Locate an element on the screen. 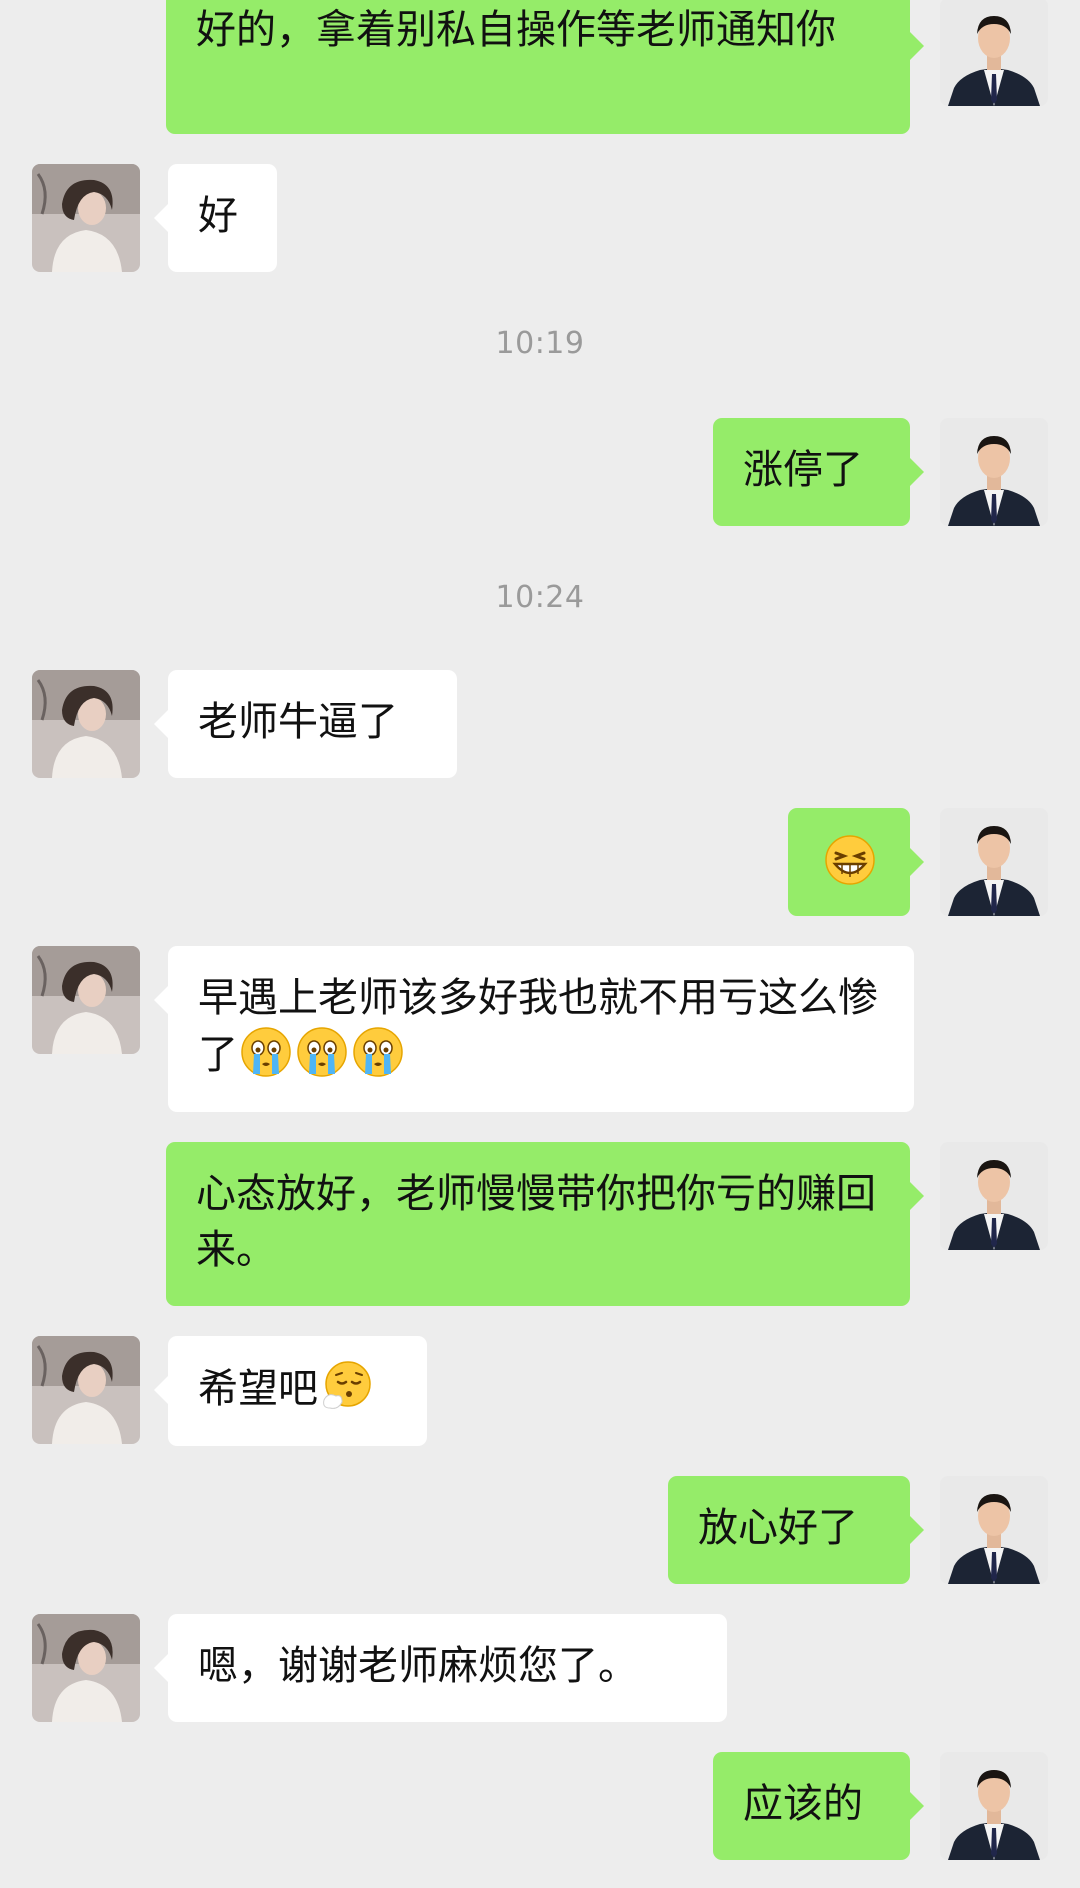 Image resolution: width=1080 pixels, height=1888 pixels. message-bubble-incoming: 希望吧 is located at coordinates (290, 1391).